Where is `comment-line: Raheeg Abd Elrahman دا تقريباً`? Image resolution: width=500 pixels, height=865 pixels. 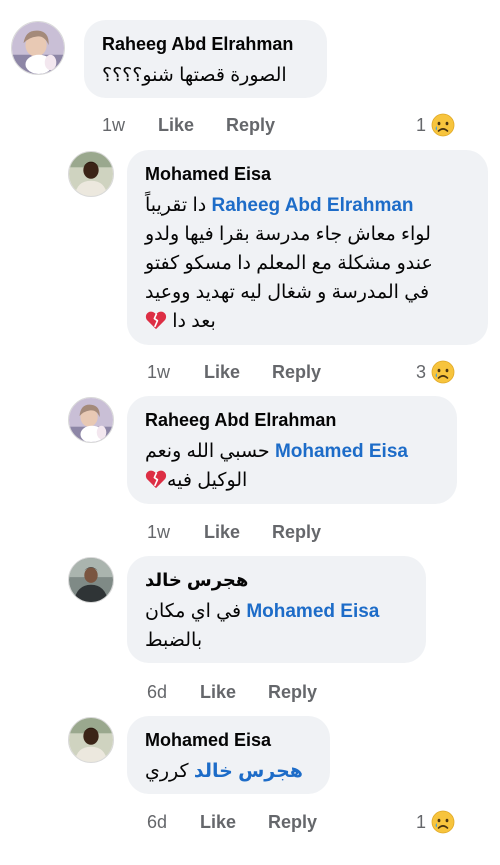
comment-line: Raheeg Abd Elrahman دا تقريباً is located at coordinates (307, 205).